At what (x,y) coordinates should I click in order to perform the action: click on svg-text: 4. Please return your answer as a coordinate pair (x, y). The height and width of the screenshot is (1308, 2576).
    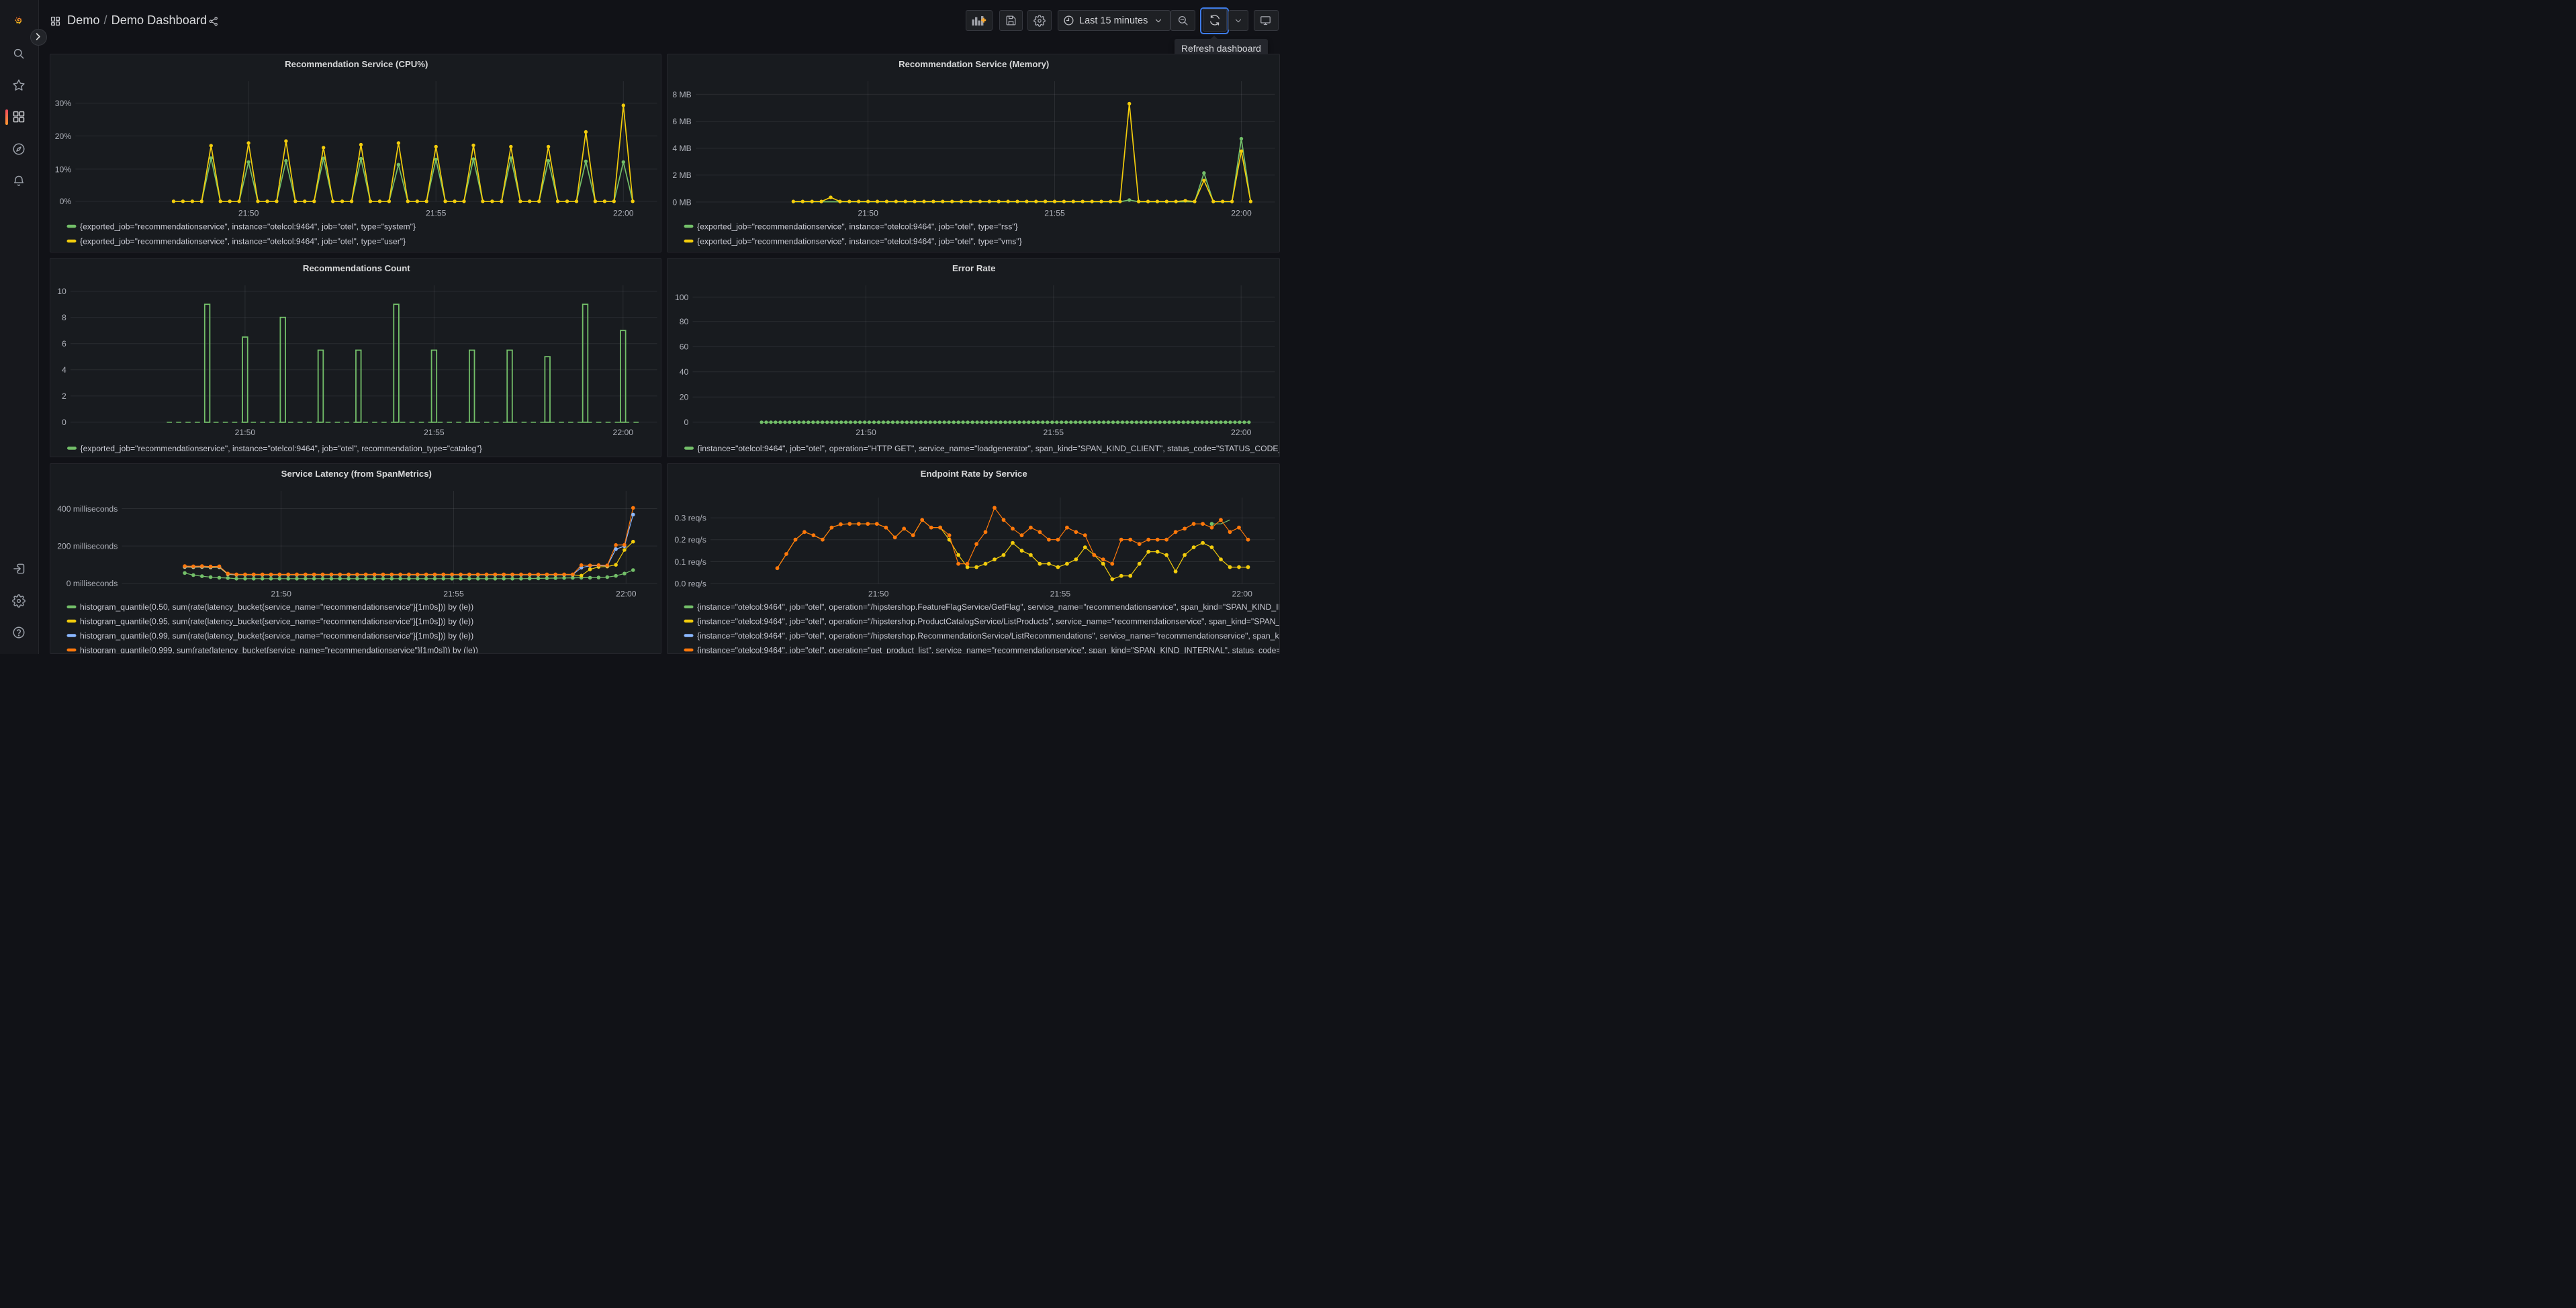
    Looking at the image, I should click on (64, 370).